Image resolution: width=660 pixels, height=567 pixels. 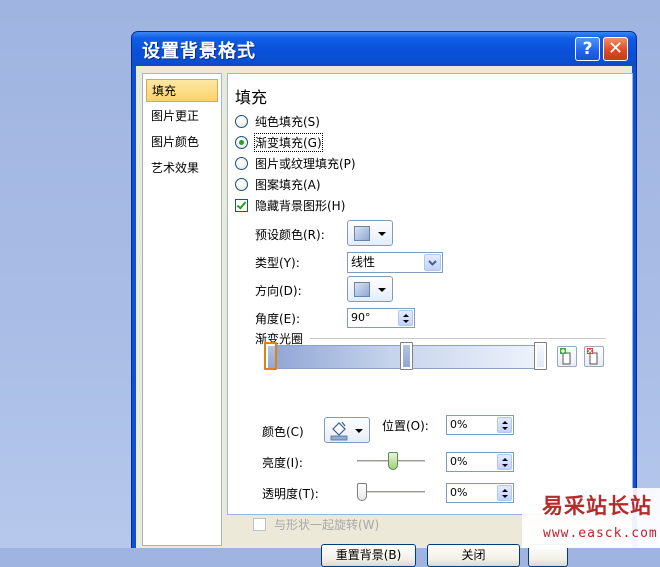 I want to click on watermark-title: 易采站长站, so click(x=597, y=505).